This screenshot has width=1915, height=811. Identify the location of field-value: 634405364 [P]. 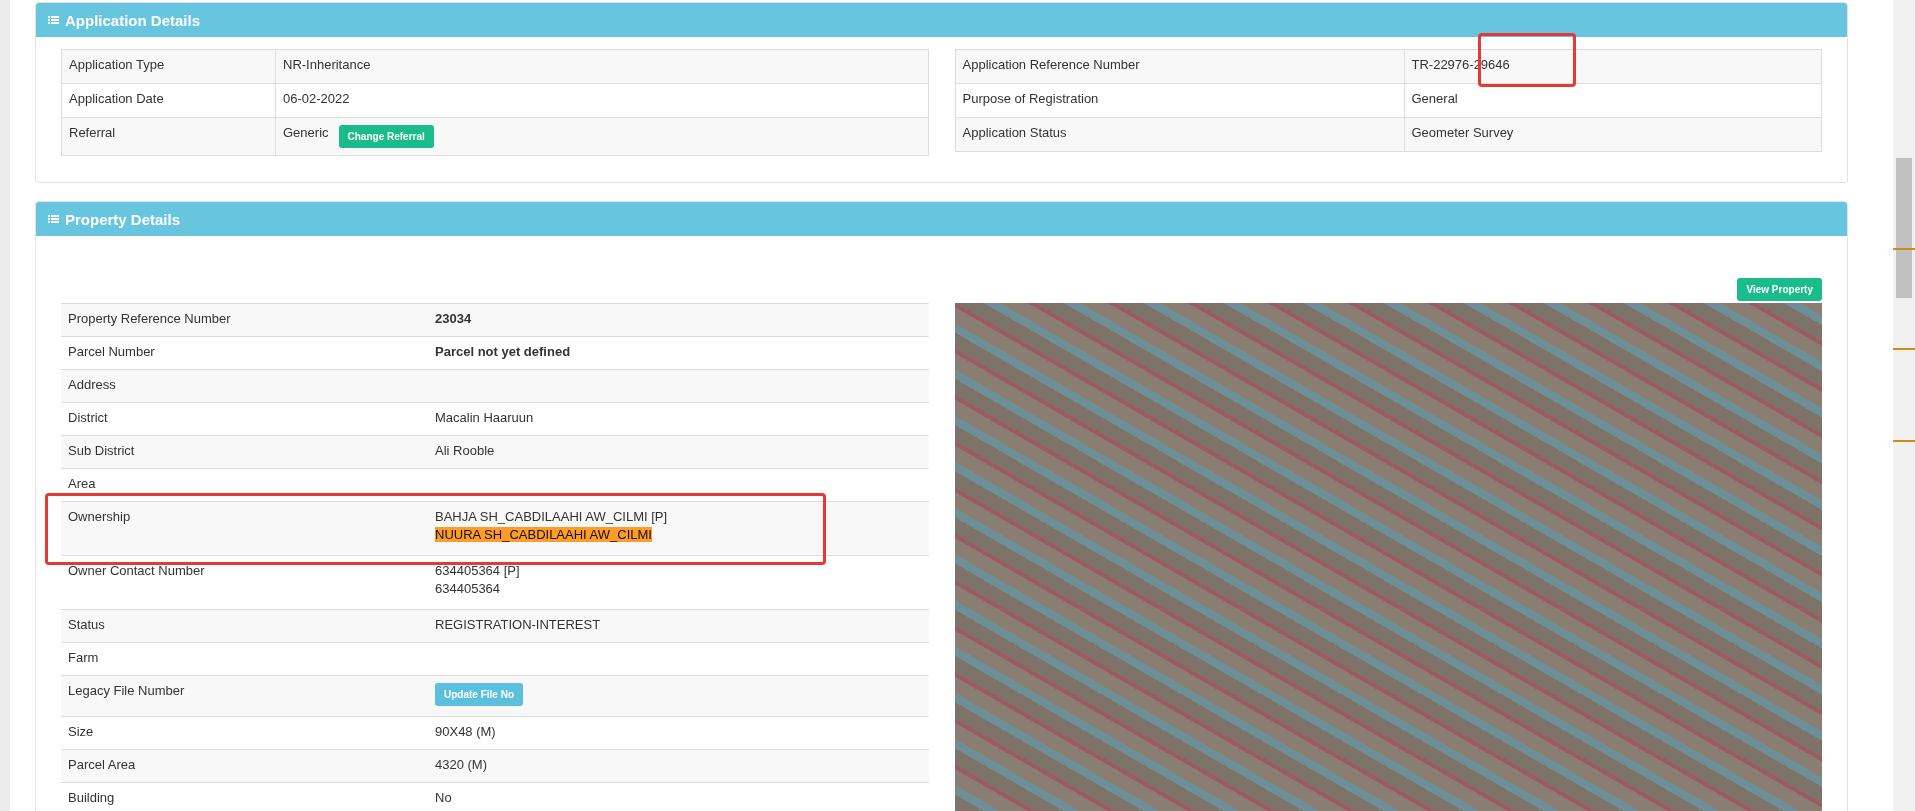
(477, 570).